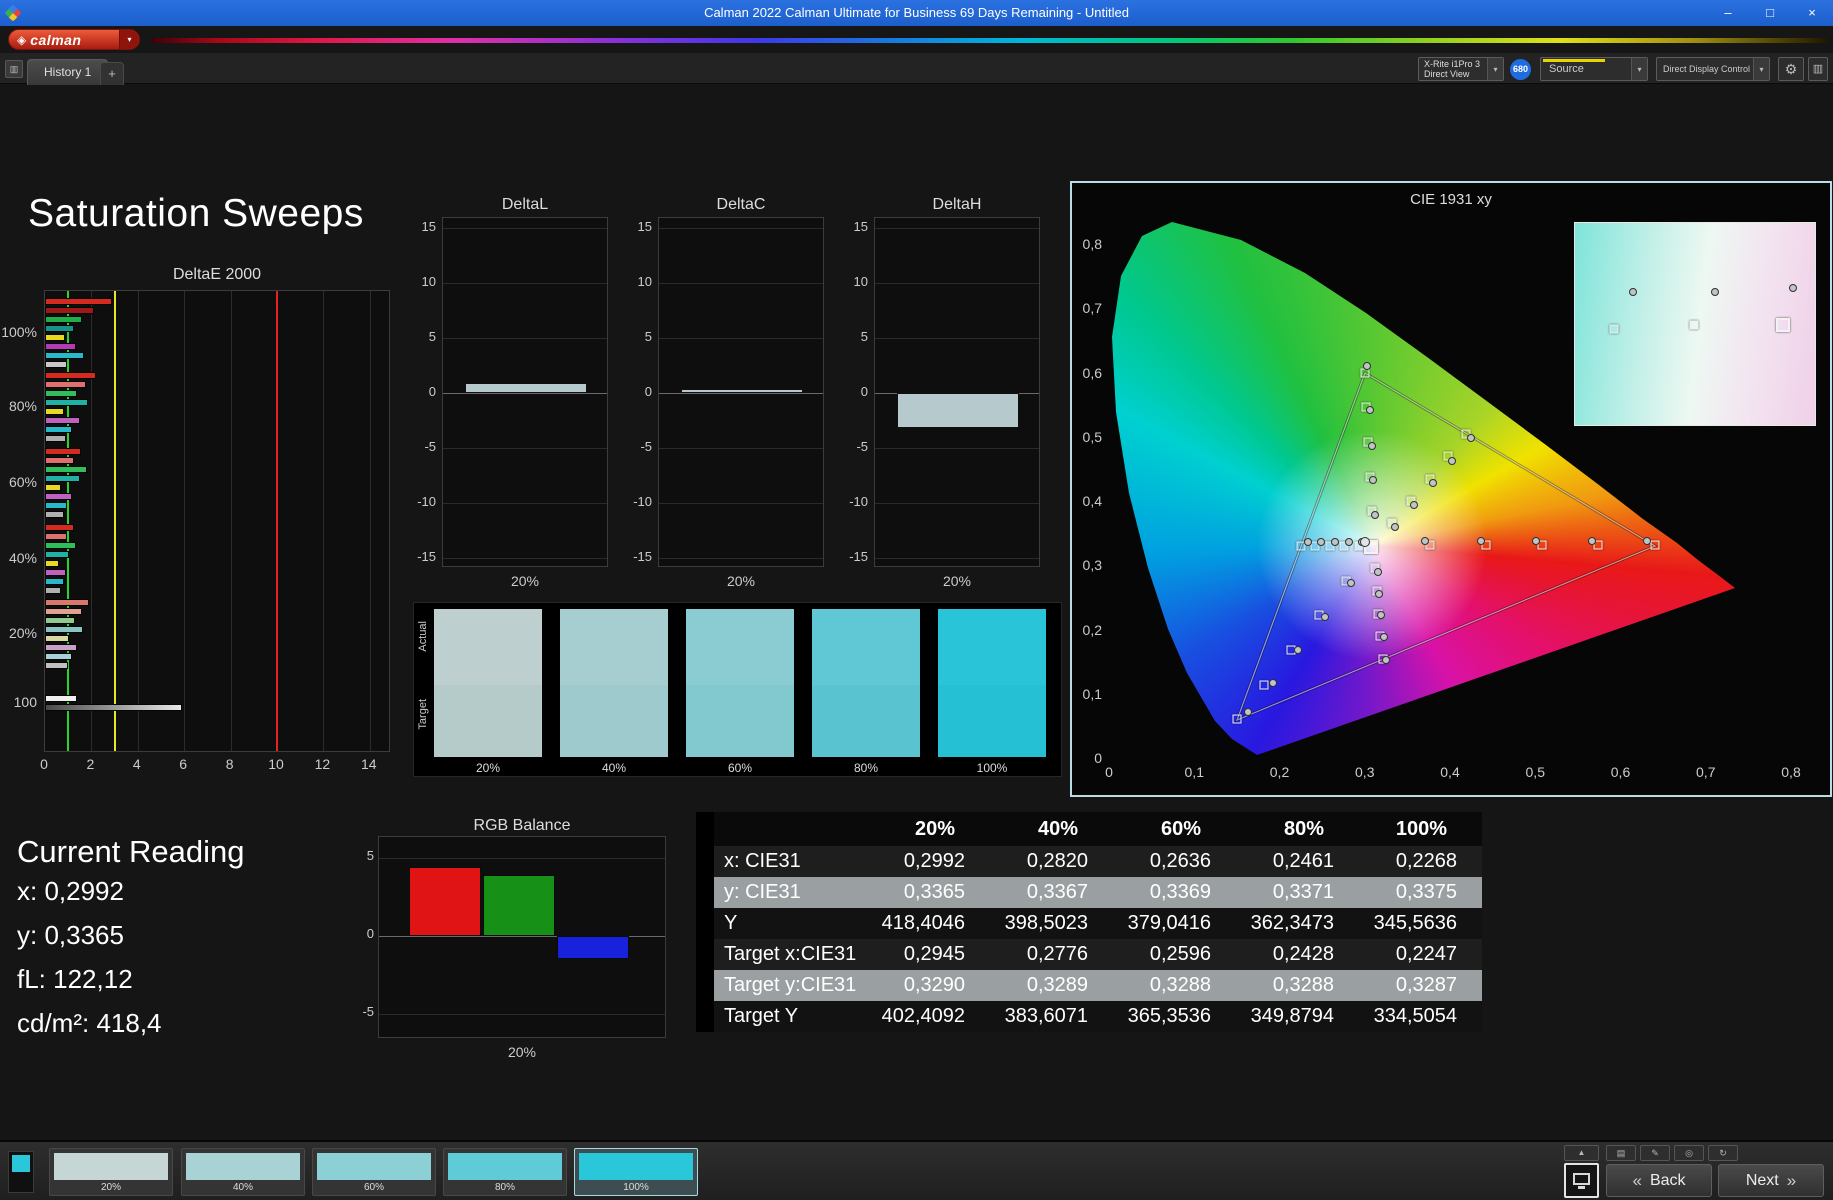 The height and width of the screenshot is (1200, 1833). I want to click on display-control-label: Direct Display Control, so click(1707, 69).